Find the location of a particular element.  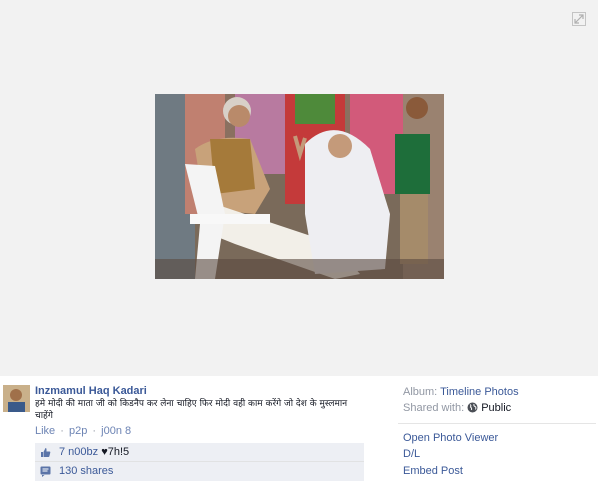

shared-with-label: Shared with: is located at coordinates (434, 408).